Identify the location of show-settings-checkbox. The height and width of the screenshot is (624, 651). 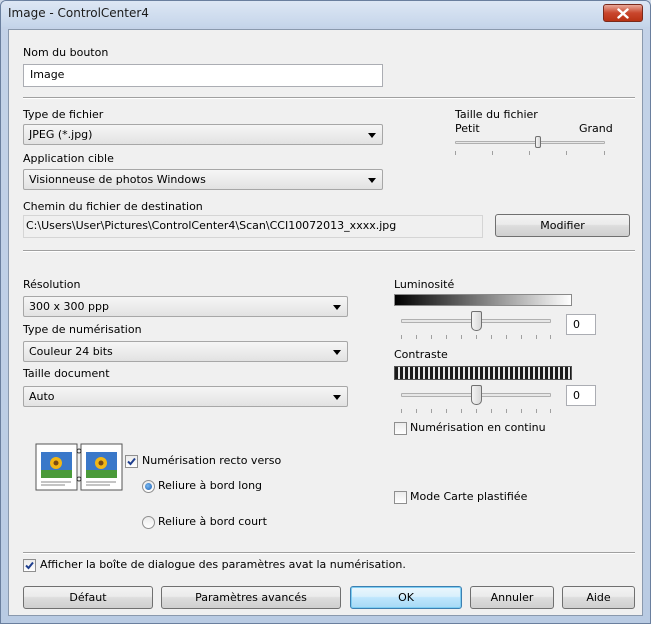
(29, 565).